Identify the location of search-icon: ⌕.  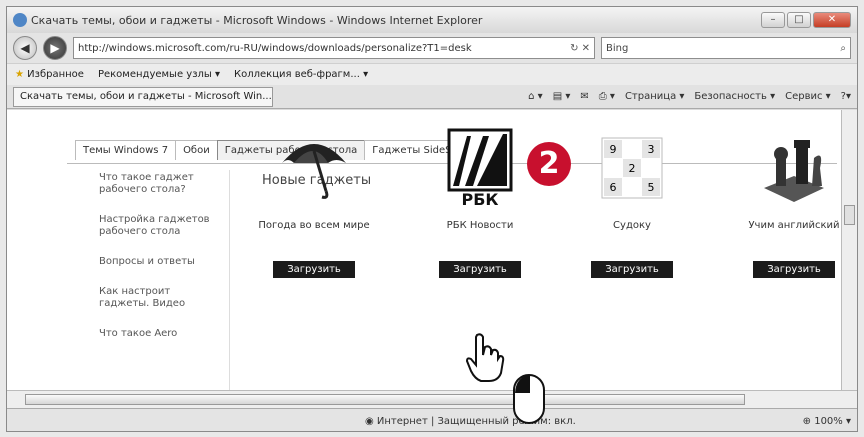
(843, 48).